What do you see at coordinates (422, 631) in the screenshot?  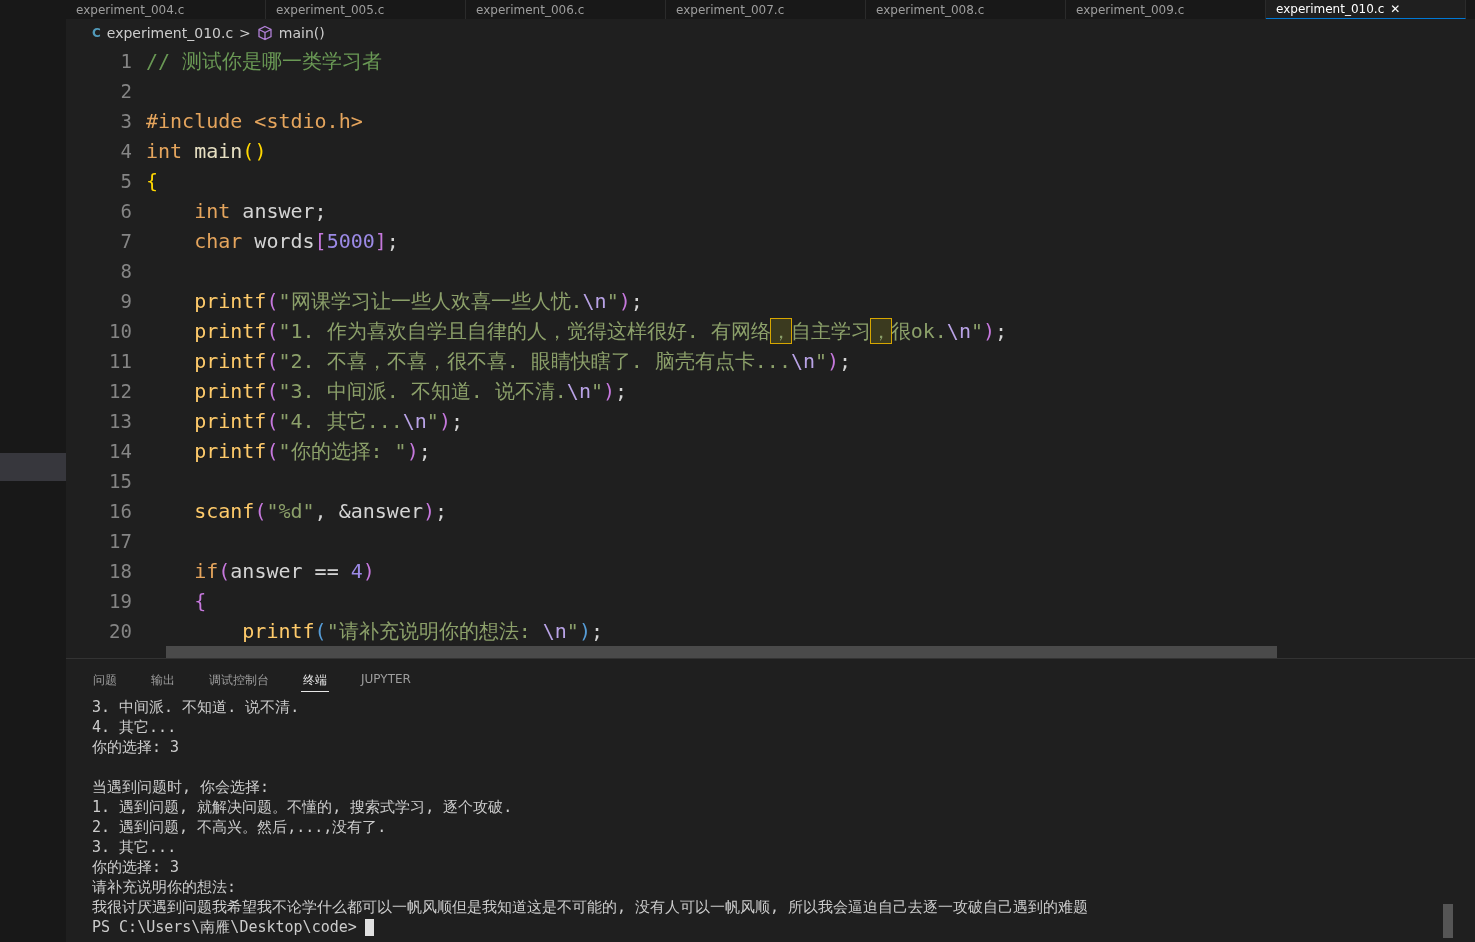 I see `code-line: printf("请补充说明你的想法: \n");` at bounding box center [422, 631].